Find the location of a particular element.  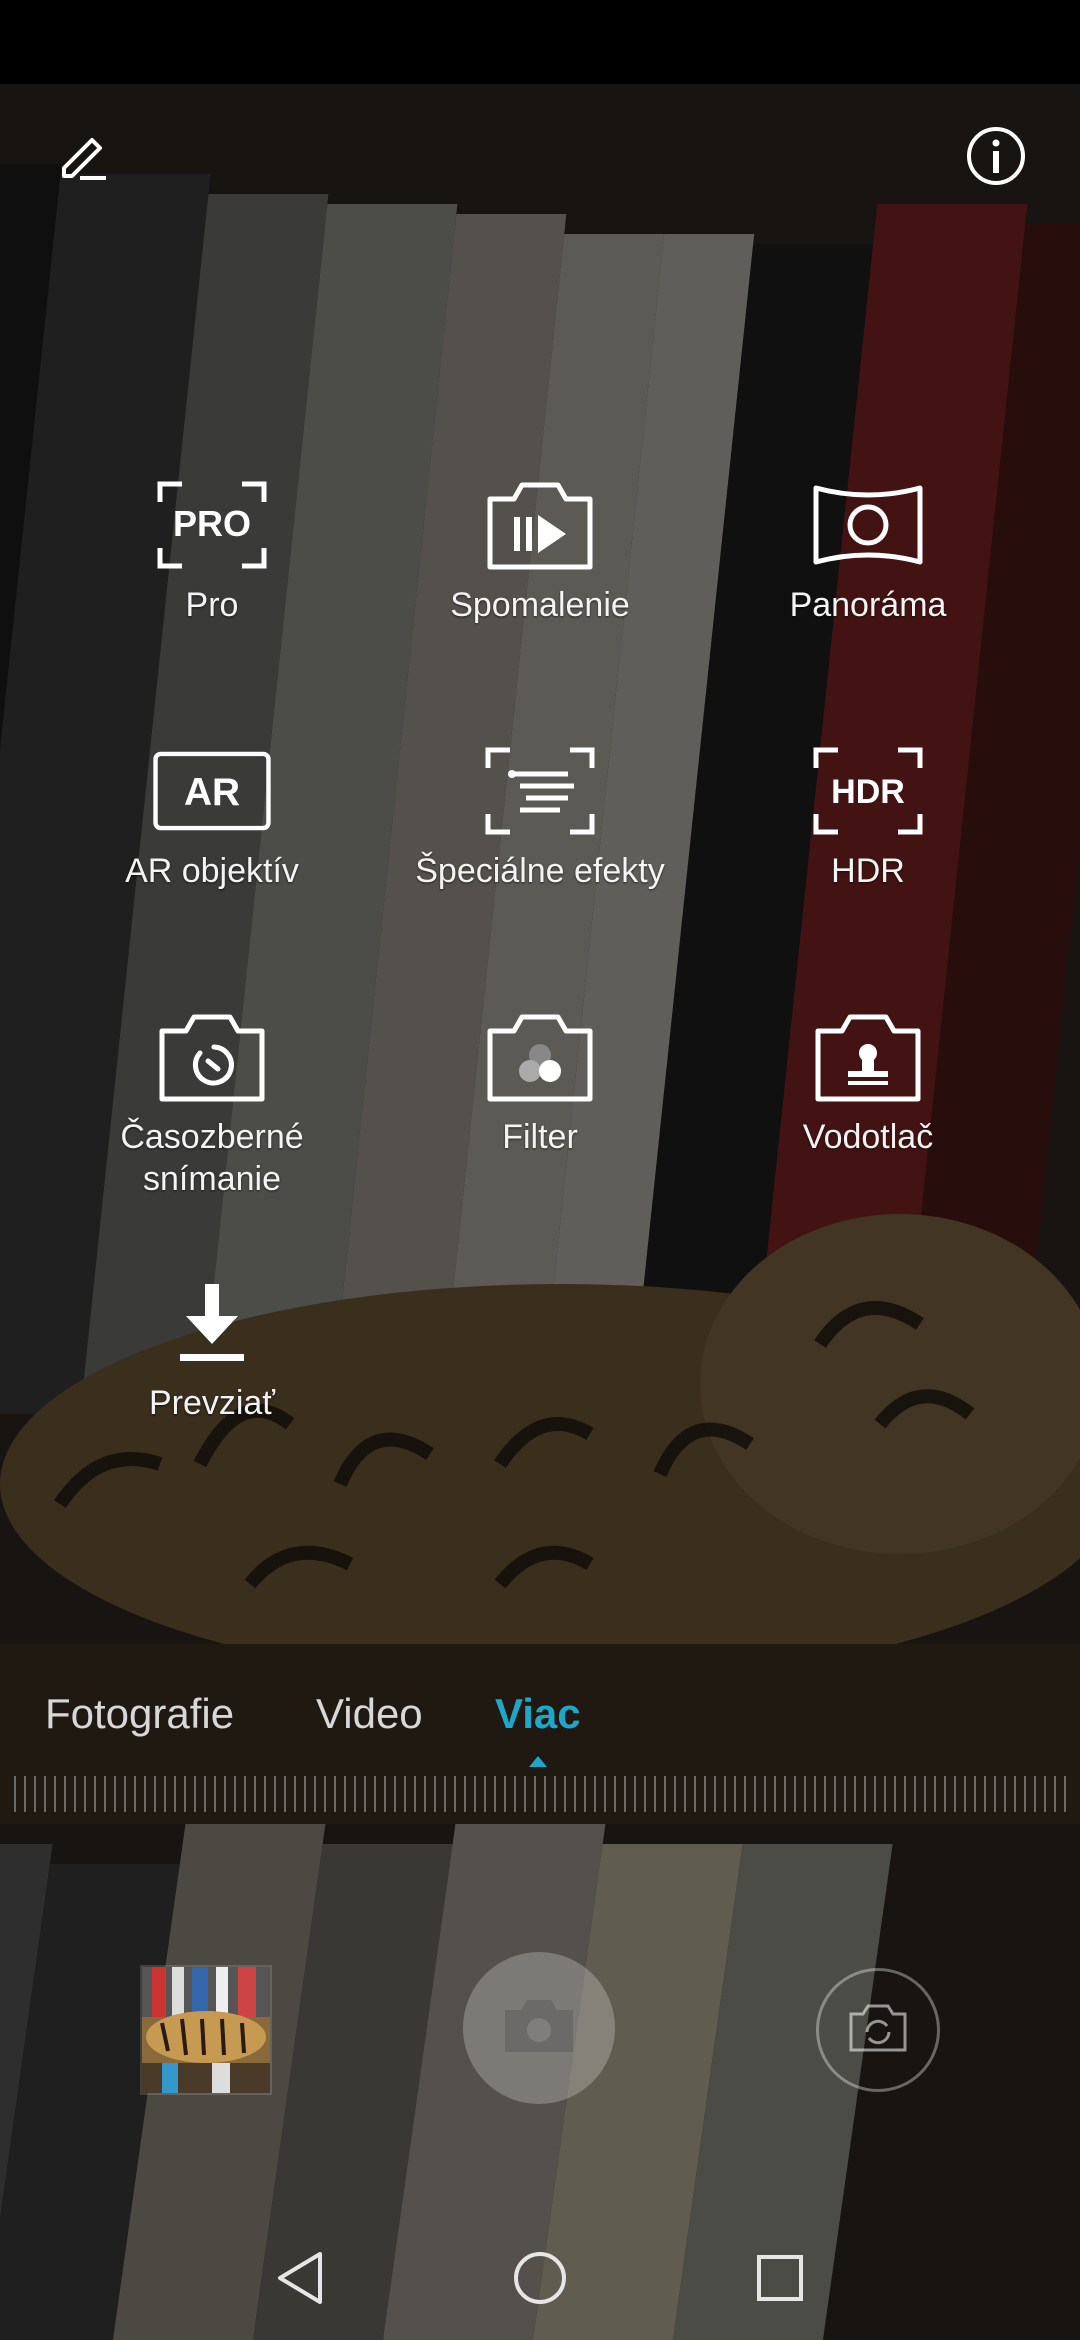

mode-pro: PRO Pro is located at coordinates (212, 548).